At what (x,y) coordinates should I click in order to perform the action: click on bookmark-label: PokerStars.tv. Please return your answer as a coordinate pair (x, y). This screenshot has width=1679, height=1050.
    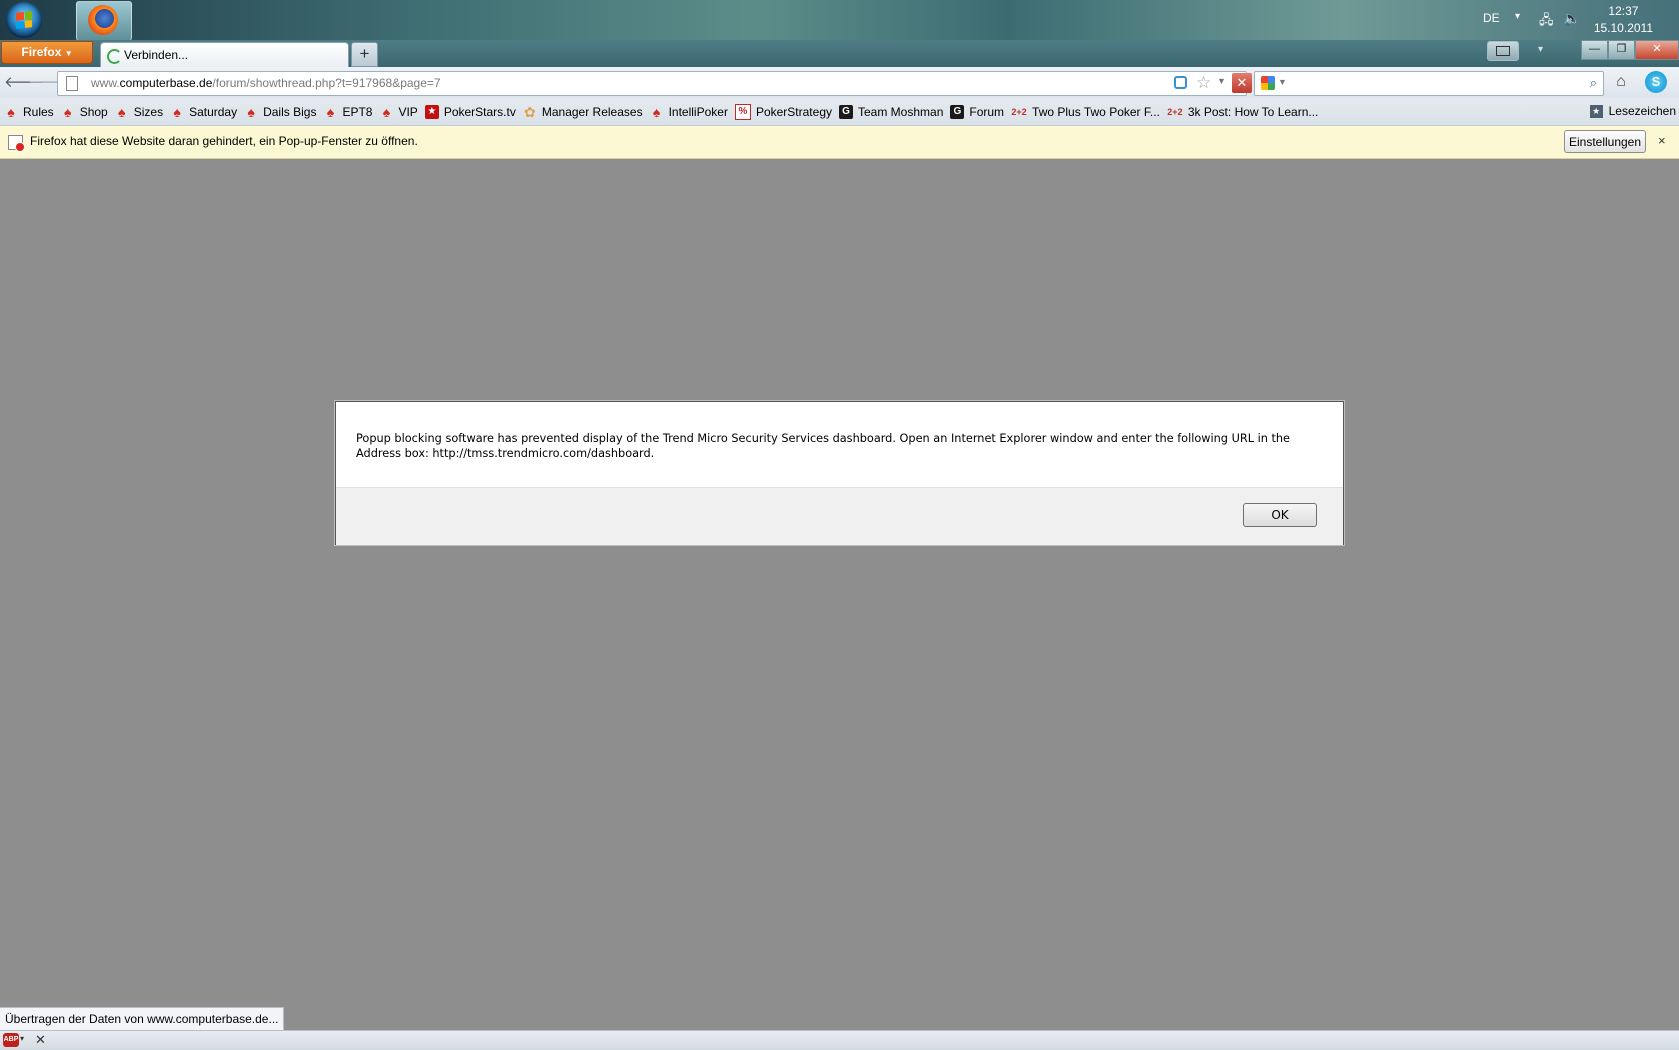
    Looking at the image, I should click on (479, 111).